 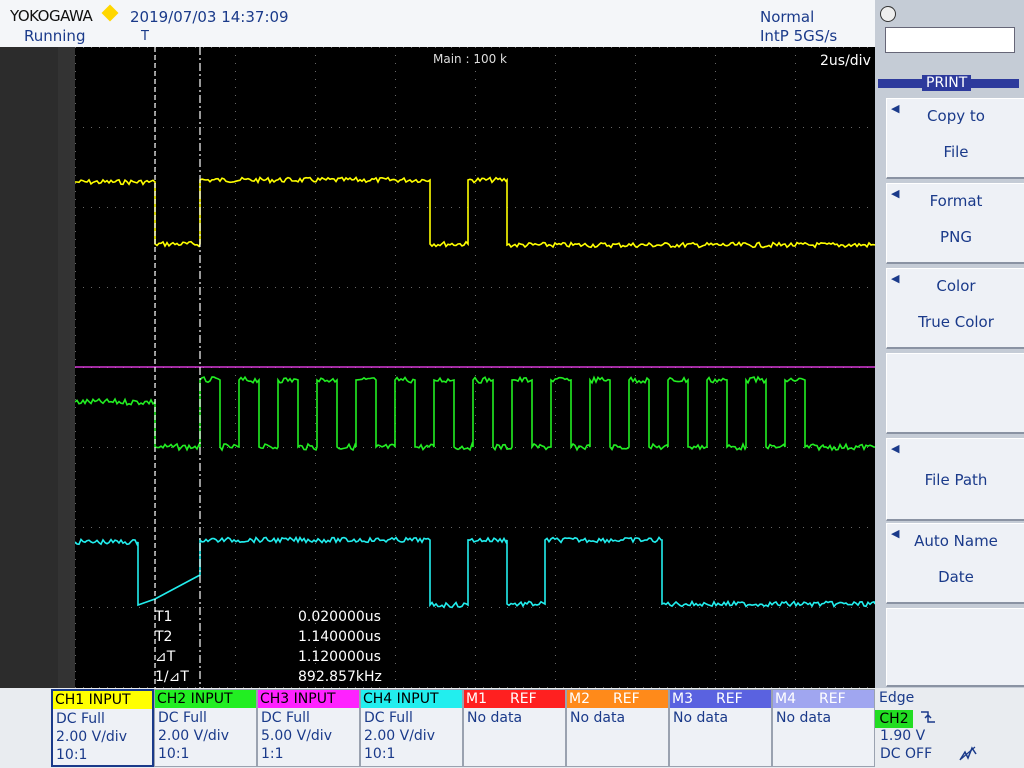 I want to click on m2-status: No data, so click(x=598, y=718).